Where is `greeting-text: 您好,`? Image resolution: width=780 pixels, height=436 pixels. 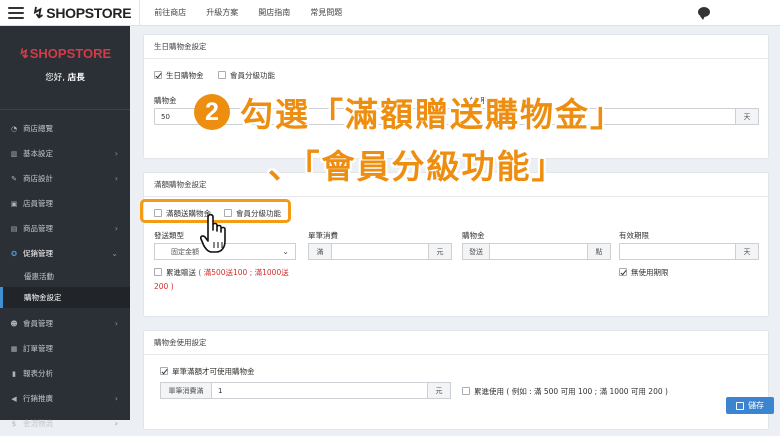
greeting-text: 您好, is located at coordinates (55, 78).